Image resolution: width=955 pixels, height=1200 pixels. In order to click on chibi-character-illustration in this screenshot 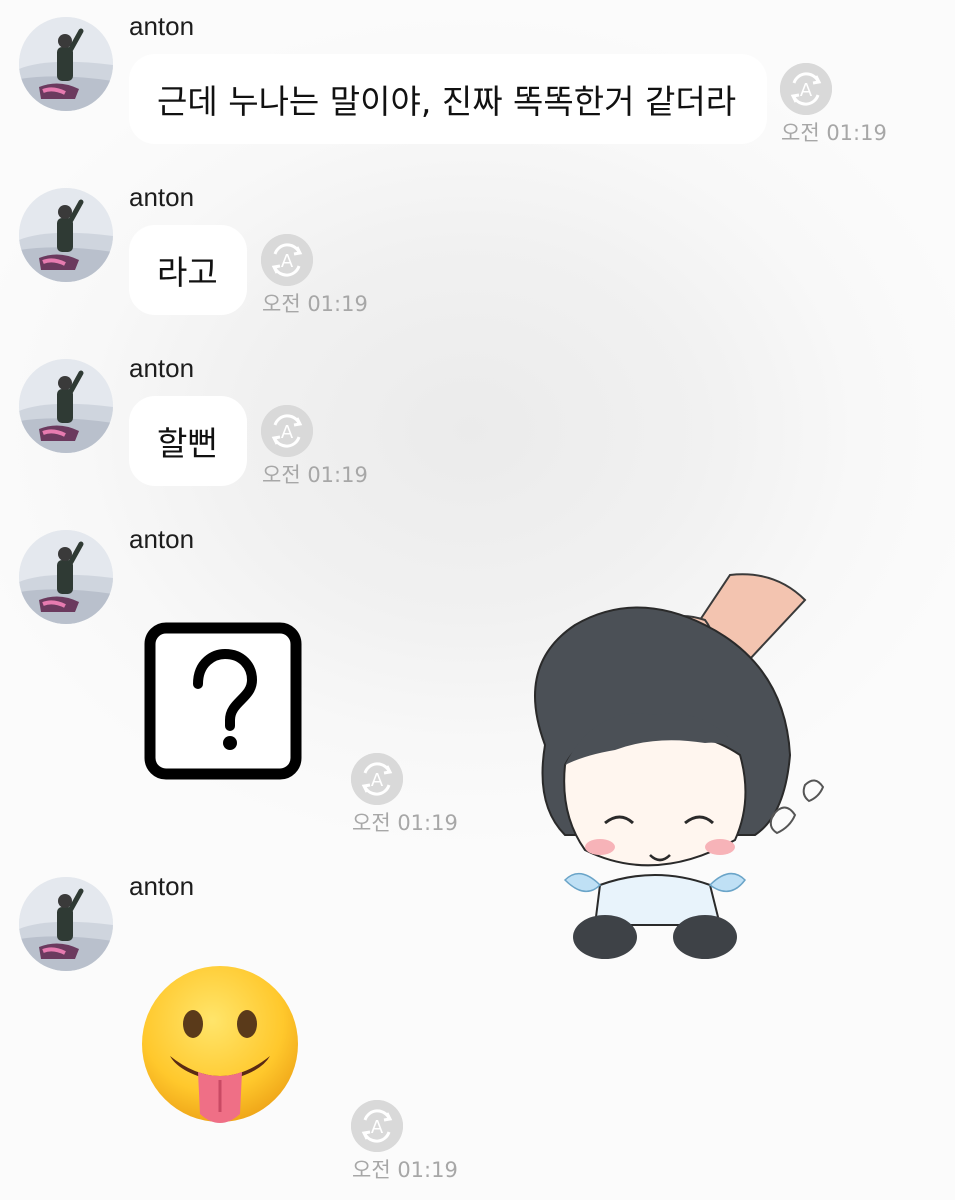, I will do `click(677, 767)`.